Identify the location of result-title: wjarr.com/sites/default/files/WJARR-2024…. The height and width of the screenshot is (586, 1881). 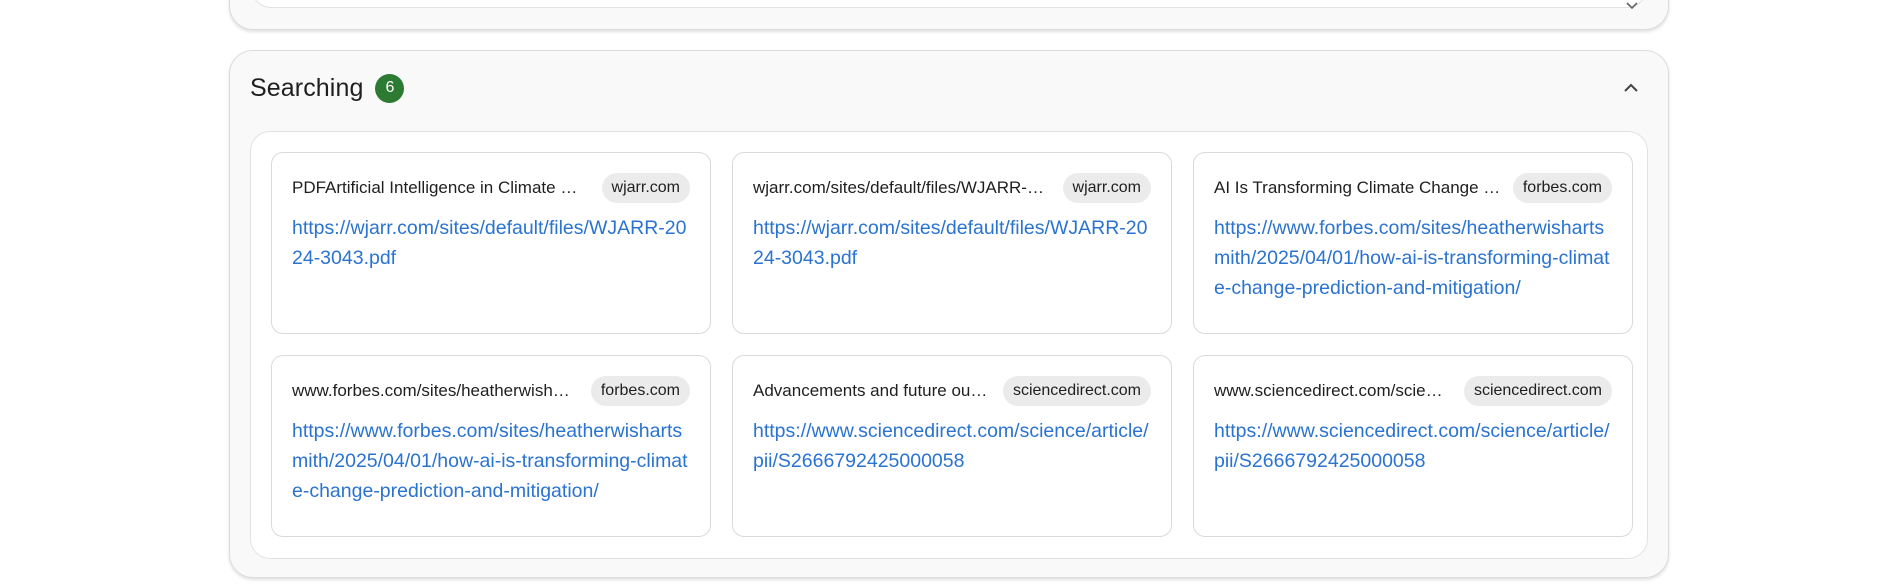
(902, 187).